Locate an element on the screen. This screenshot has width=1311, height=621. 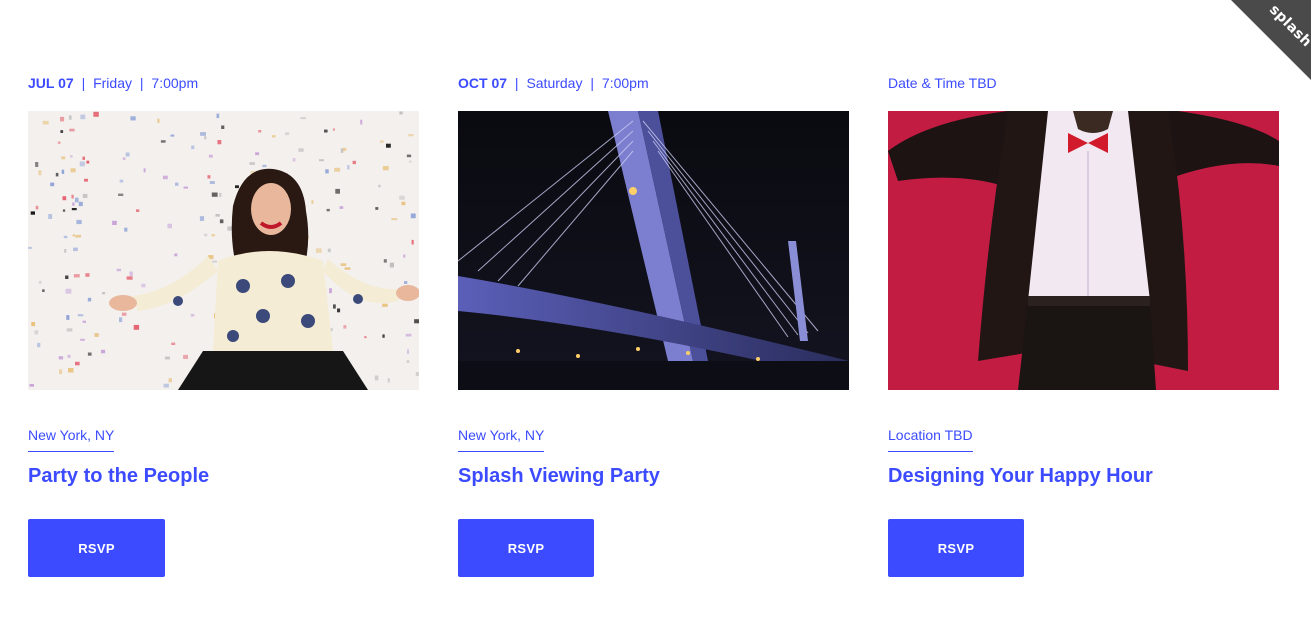
party-confetti-photo is located at coordinates (223, 250).